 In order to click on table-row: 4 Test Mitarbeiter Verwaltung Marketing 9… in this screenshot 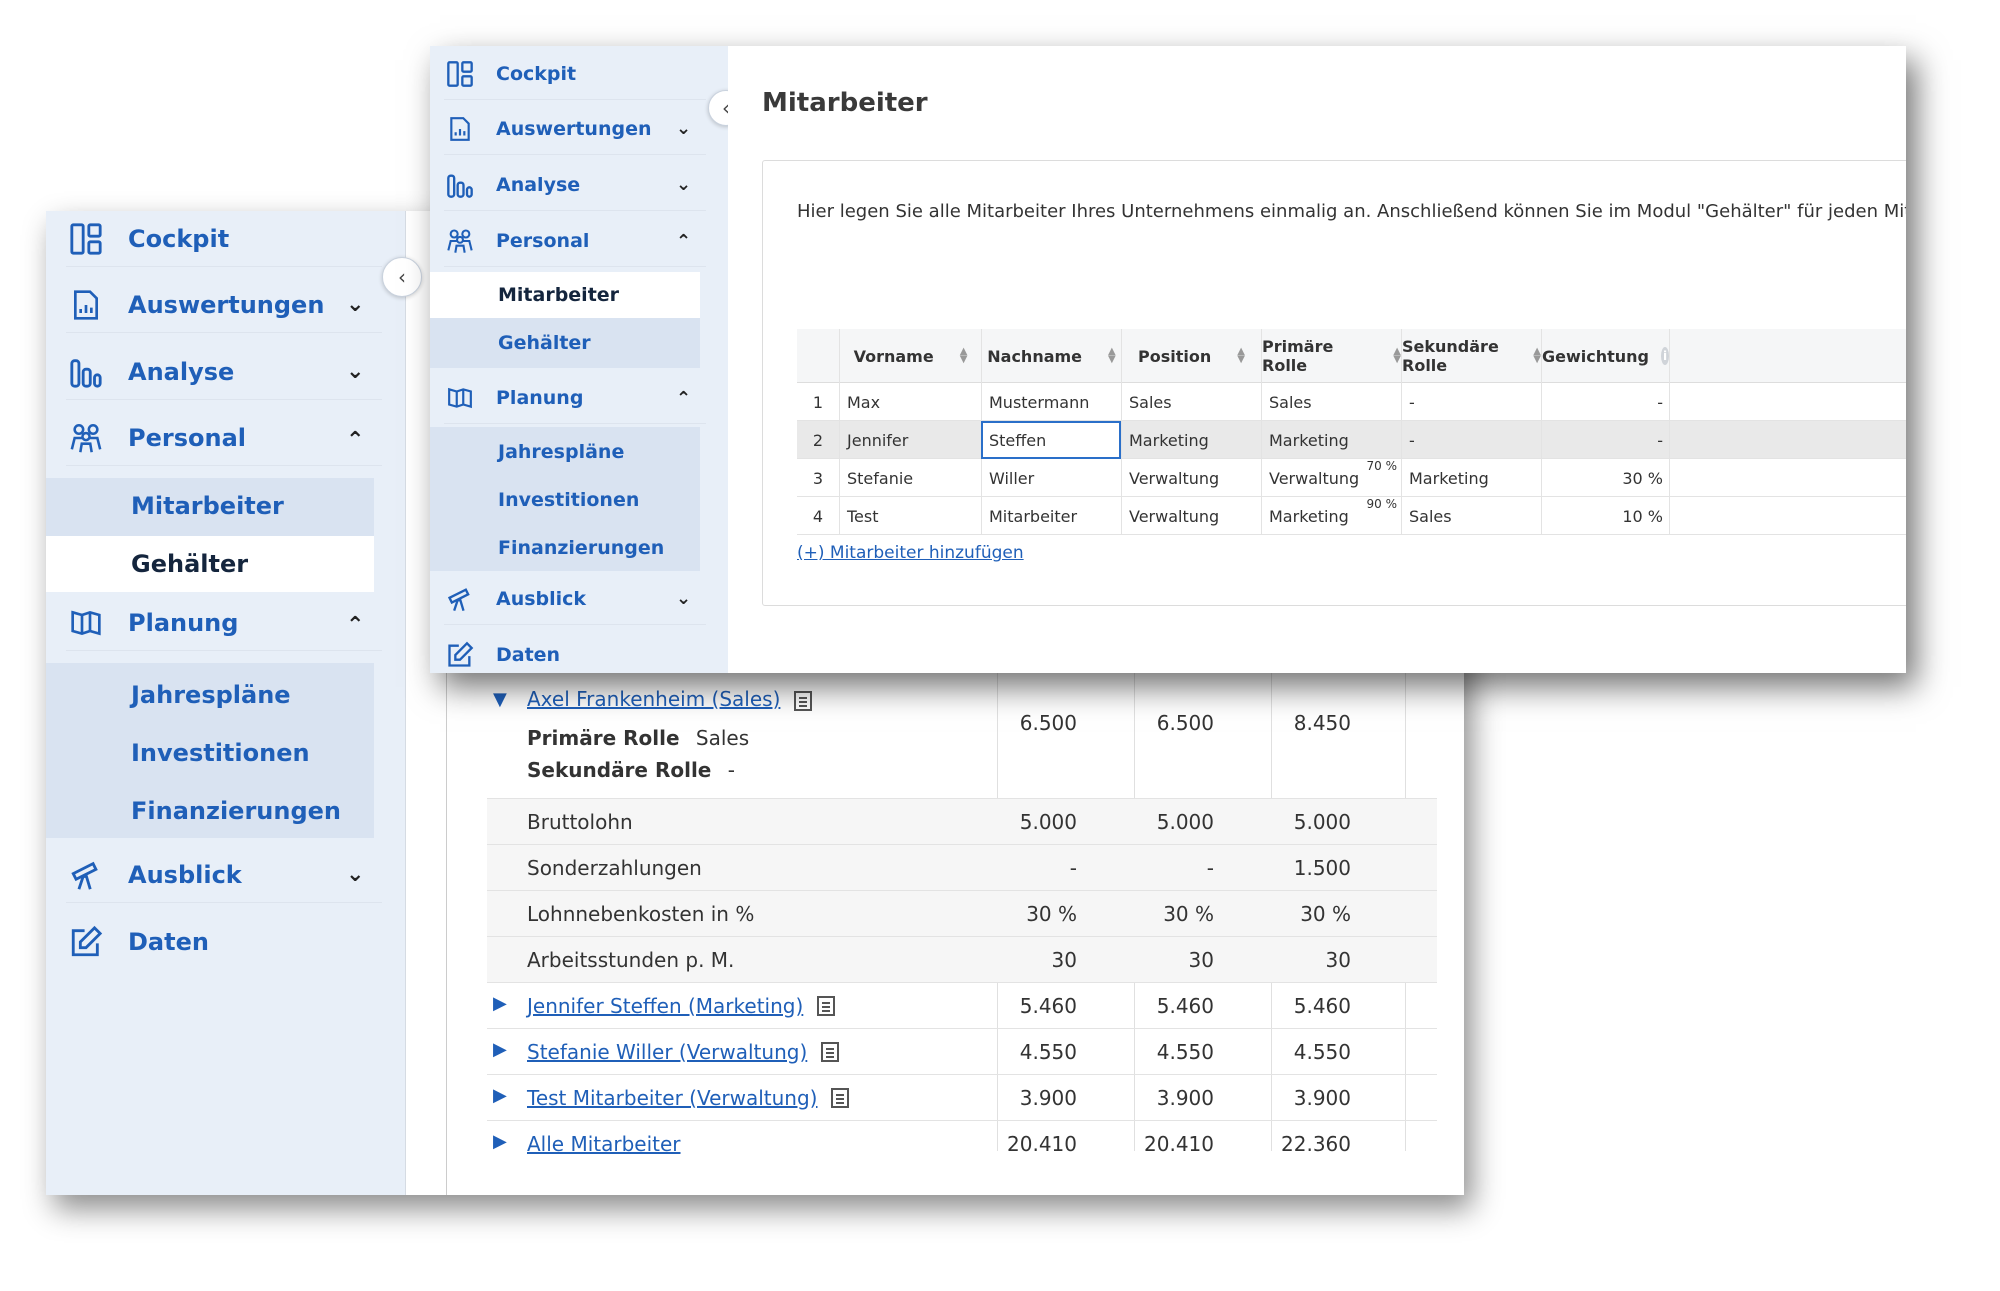, I will do `click(1351, 516)`.